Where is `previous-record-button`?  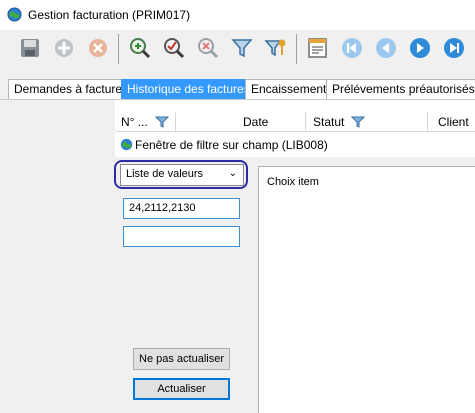 previous-record-button is located at coordinates (386, 48).